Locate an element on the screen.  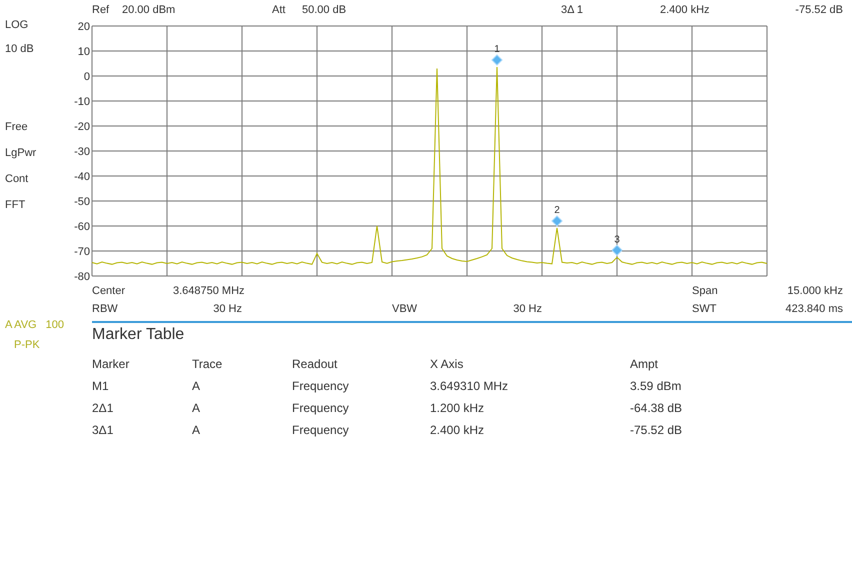
ref-label: Ref is located at coordinates (101, 10).